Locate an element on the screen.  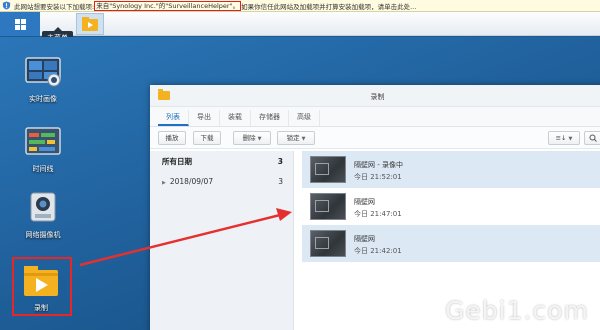
play-button-label: 播放 is located at coordinates (172, 138).